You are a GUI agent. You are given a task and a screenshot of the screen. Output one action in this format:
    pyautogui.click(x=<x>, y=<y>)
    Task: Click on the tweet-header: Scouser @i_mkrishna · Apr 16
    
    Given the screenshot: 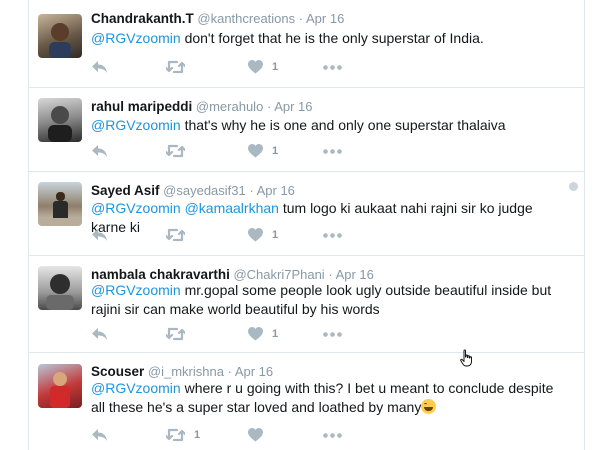 What is the action you would take?
    pyautogui.click(x=182, y=371)
    